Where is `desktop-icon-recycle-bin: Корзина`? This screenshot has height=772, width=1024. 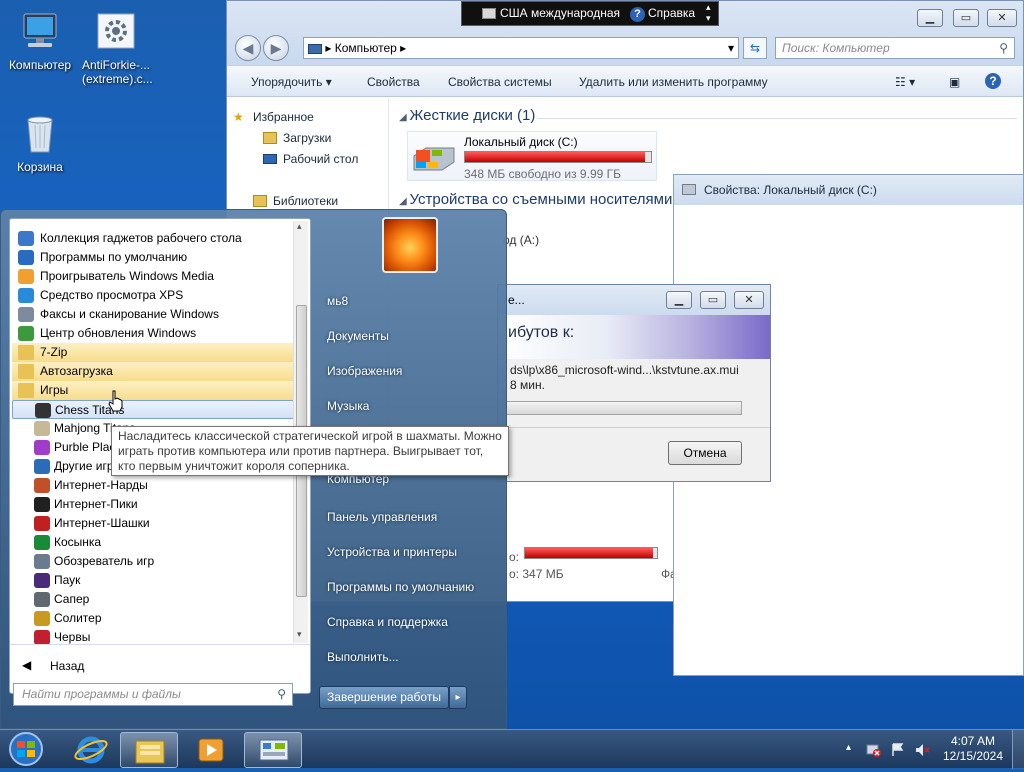 desktop-icon-recycle-bin: Корзина is located at coordinates (40, 143).